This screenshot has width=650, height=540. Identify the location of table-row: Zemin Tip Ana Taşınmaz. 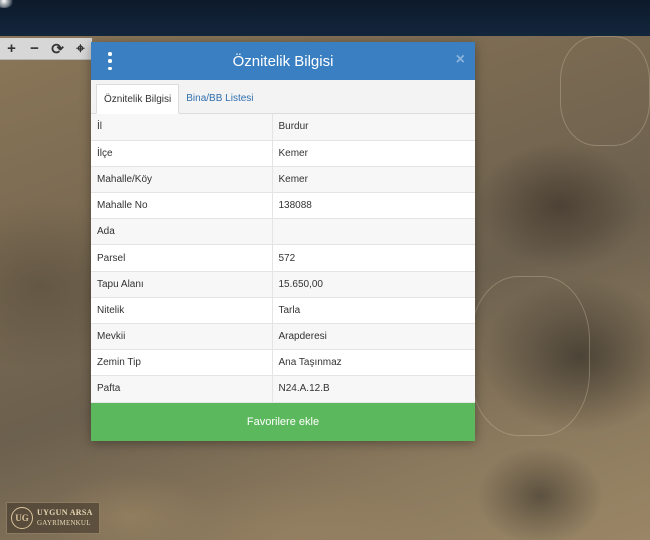
(283, 363).